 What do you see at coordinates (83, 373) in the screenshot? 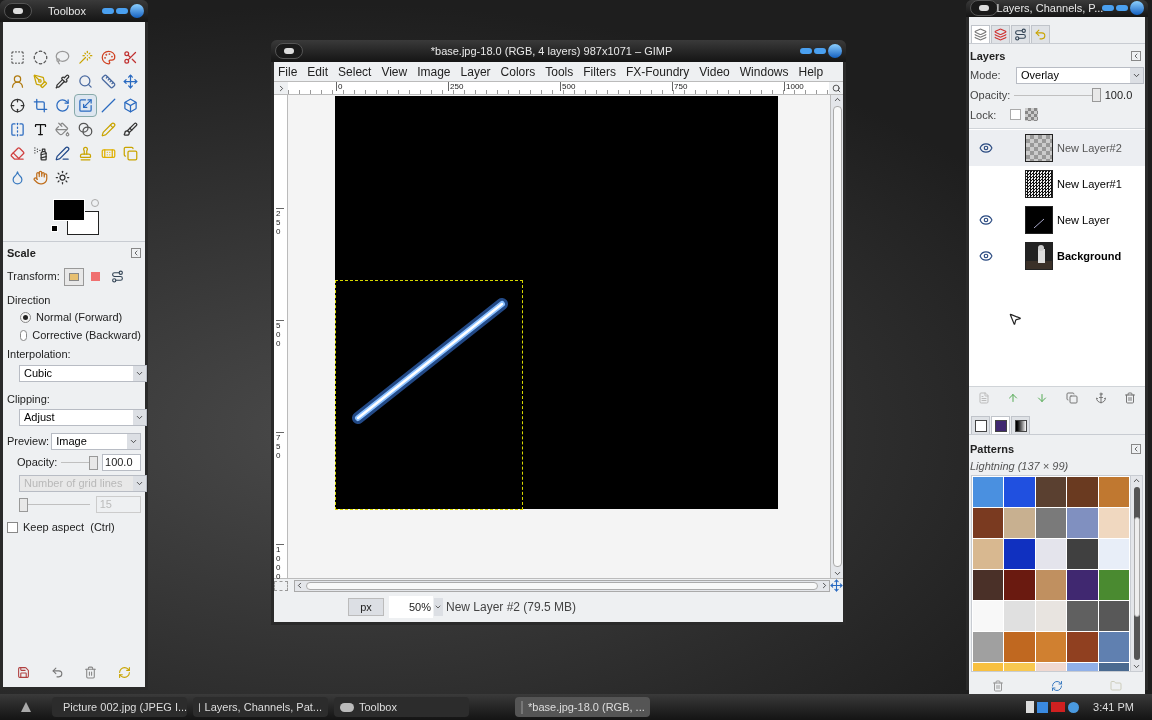
I see `interpolation-dropdown: Cubic` at bounding box center [83, 373].